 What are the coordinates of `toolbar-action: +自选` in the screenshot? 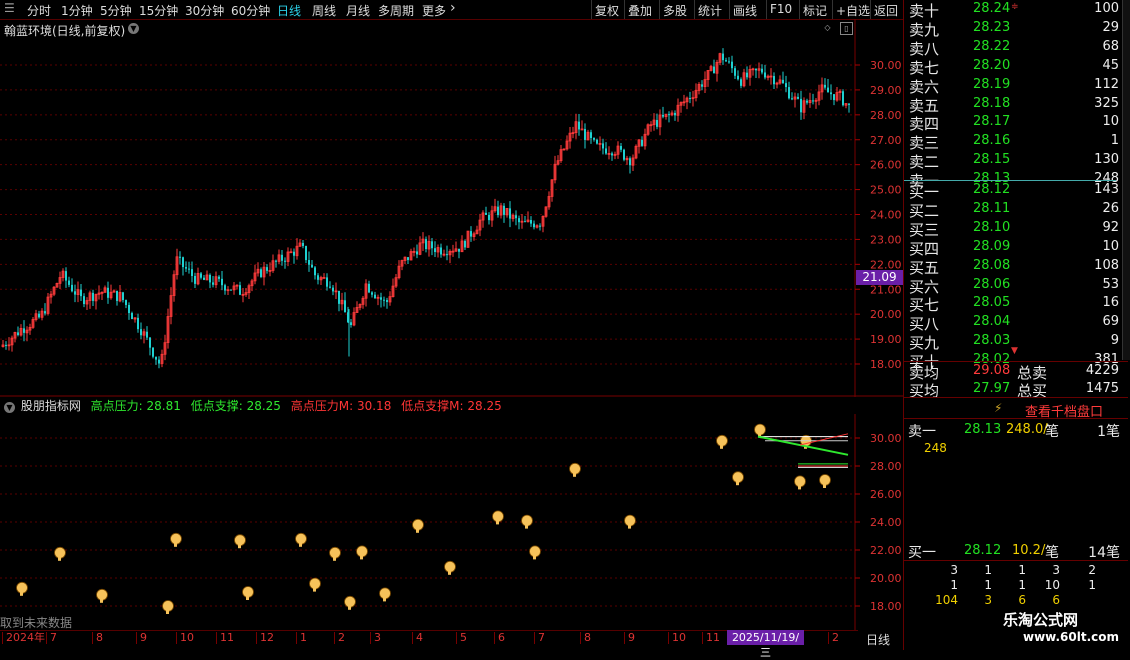 It's located at (853, 10).